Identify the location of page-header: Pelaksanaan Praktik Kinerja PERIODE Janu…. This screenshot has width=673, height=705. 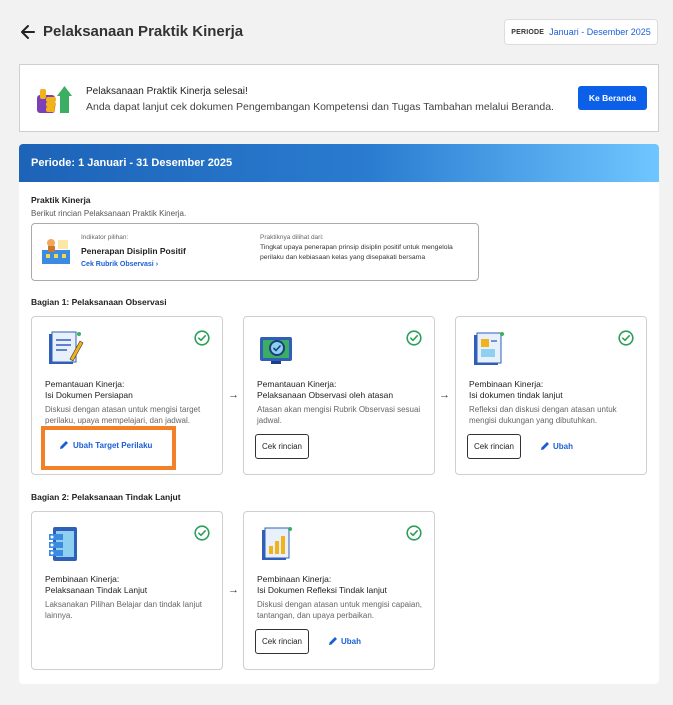
(336, 32).